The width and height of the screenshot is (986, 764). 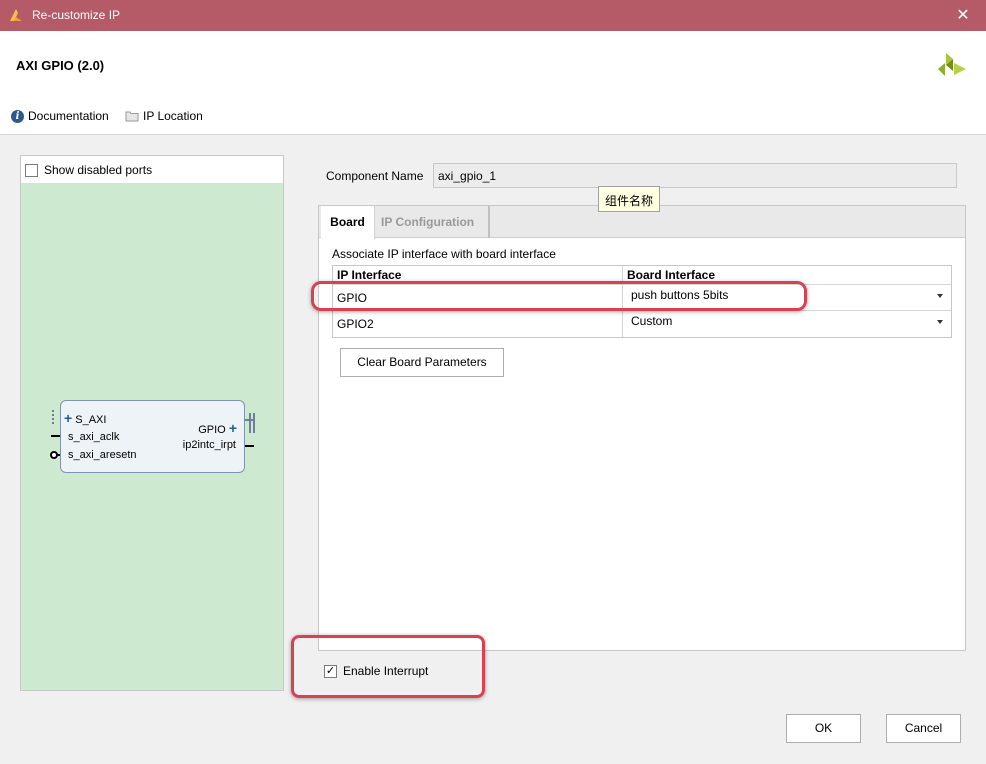 I want to click on window-title: Re-customize IP, so click(x=76, y=15).